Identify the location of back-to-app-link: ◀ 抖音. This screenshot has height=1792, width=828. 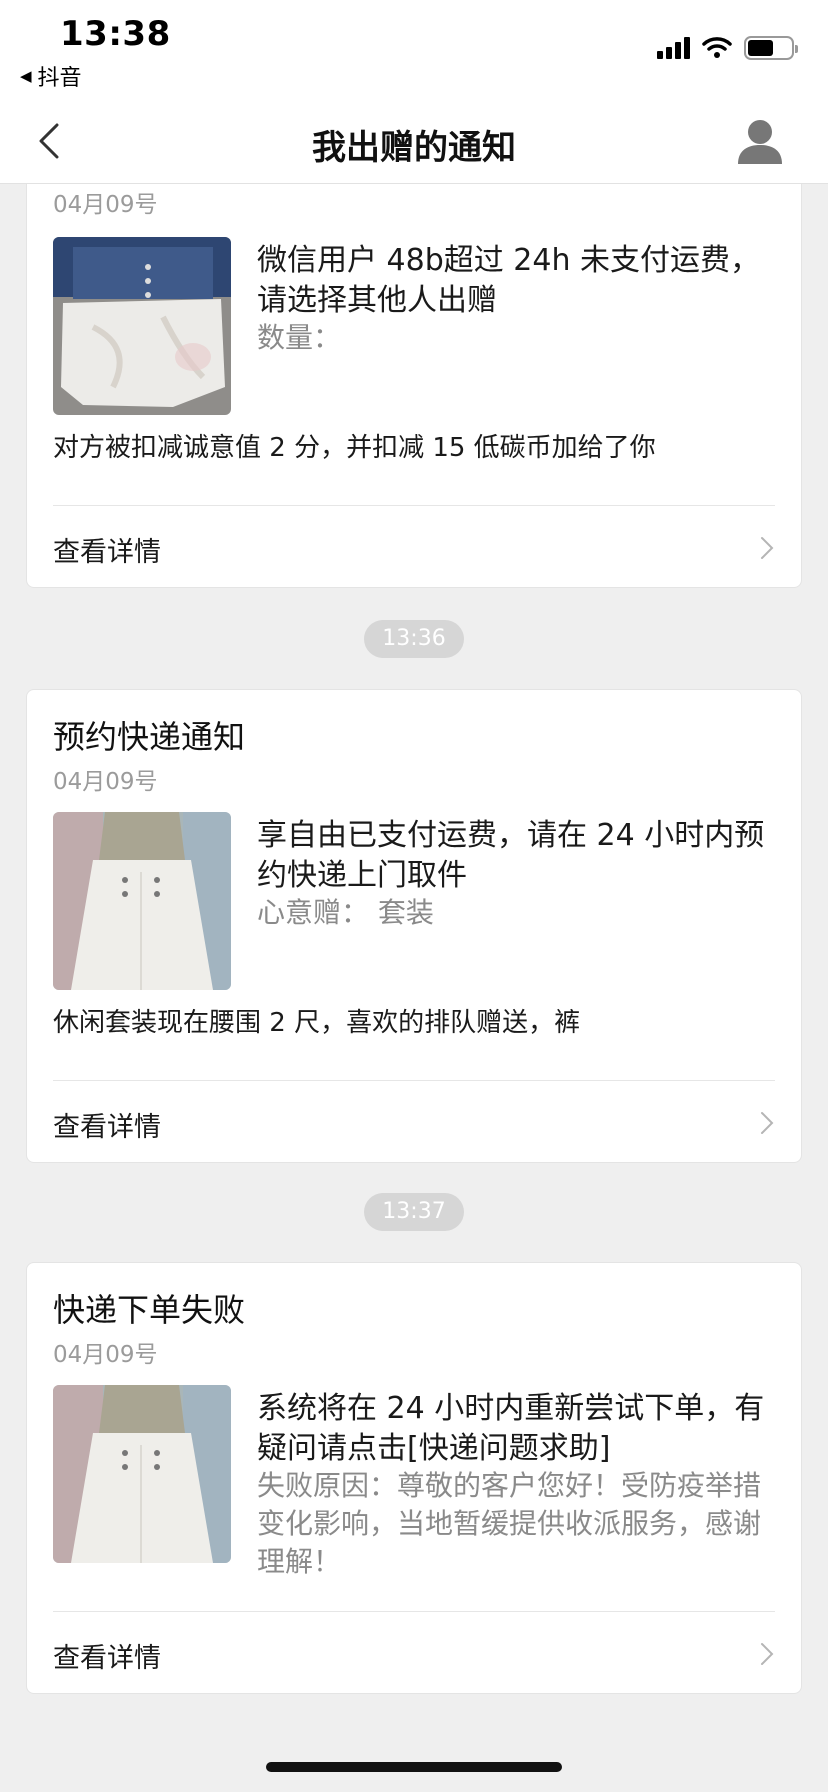
(51, 76).